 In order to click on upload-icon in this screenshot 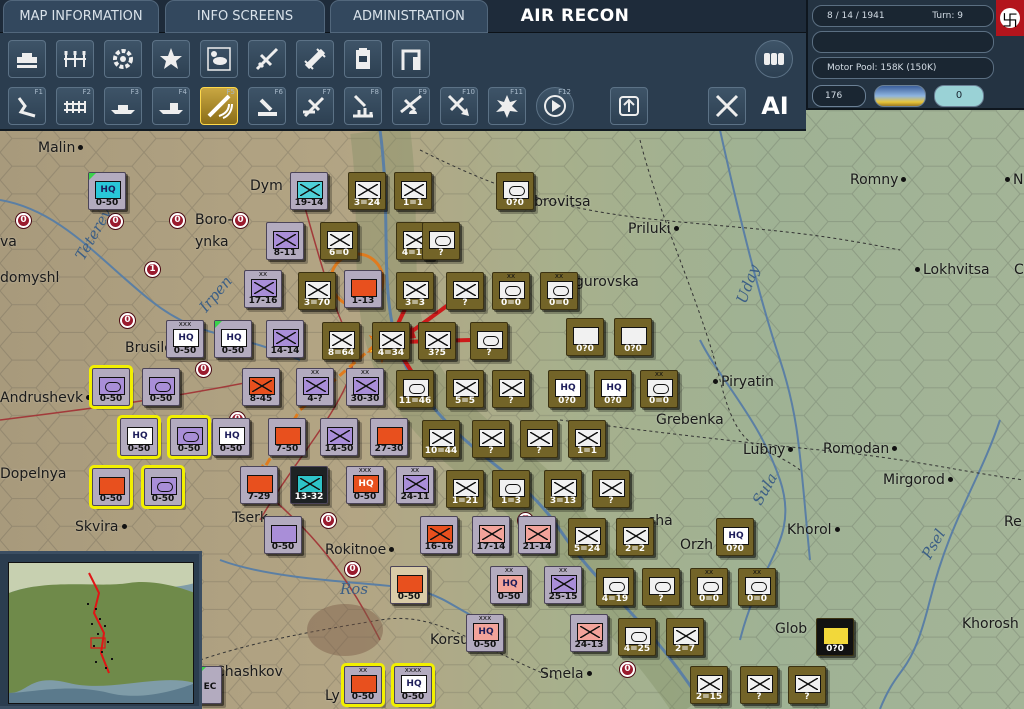, I will do `click(629, 106)`.